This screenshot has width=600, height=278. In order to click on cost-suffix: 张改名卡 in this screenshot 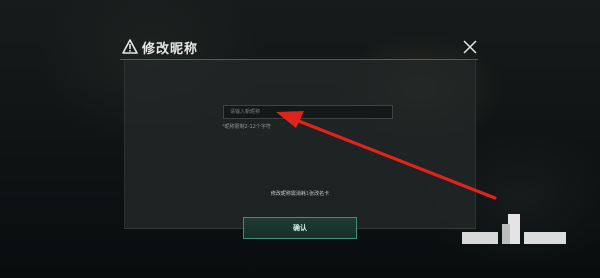, I will do `click(319, 194)`.